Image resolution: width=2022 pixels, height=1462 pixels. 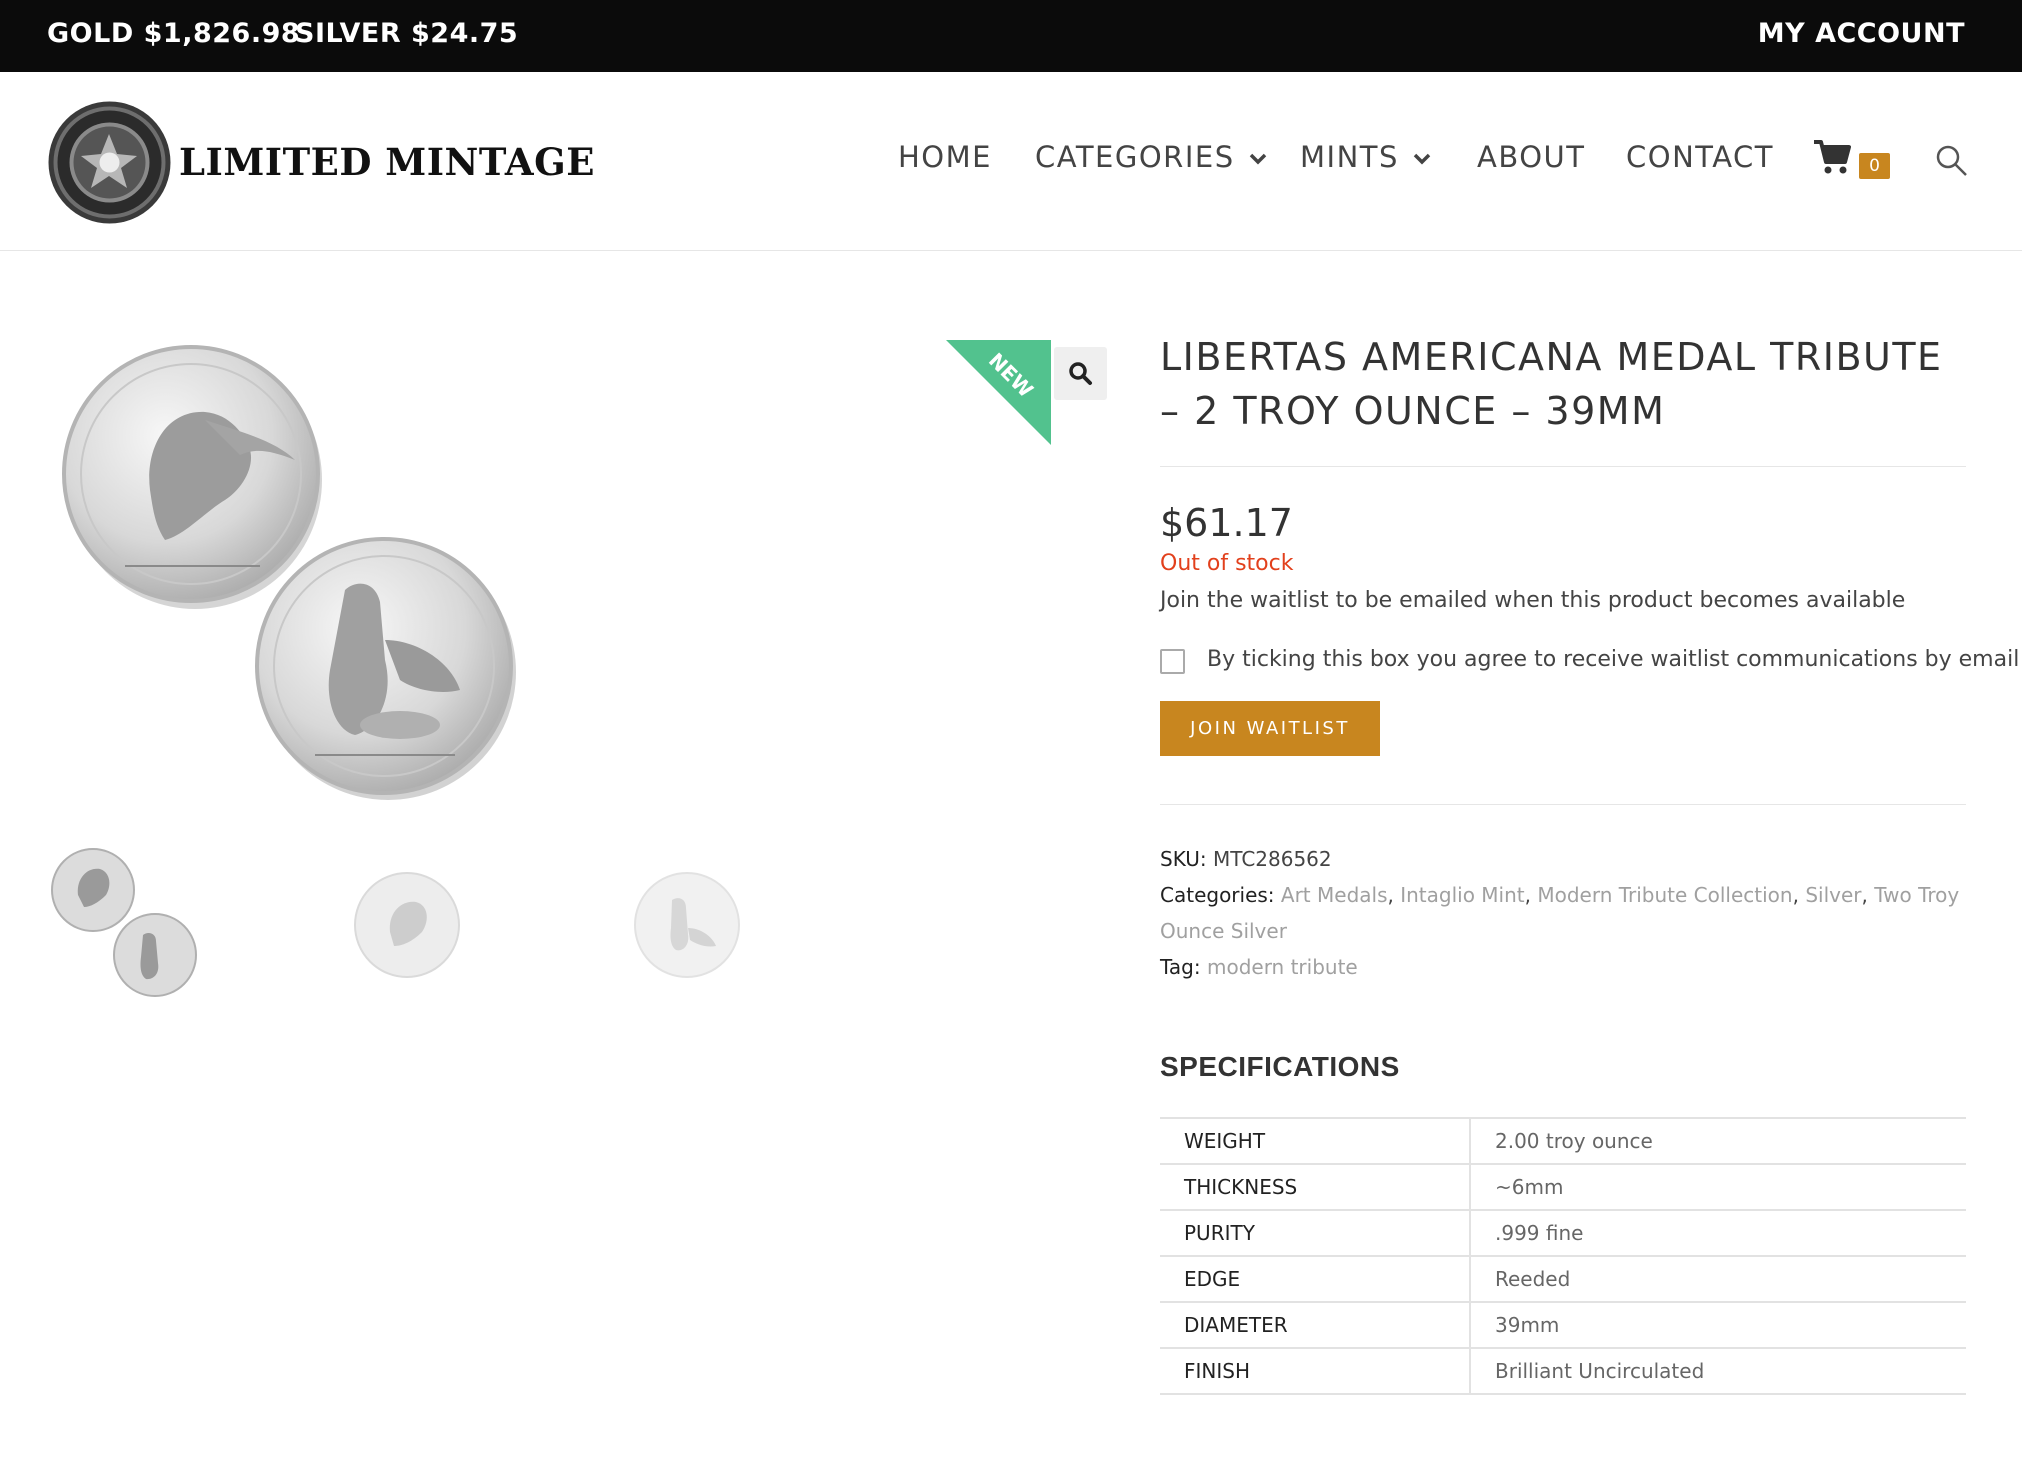 What do you see at coordinates (1270, 728) in the screenshot?
I see `join-waitlist-button: JOIN WAITLIST` at bounding box center [1270, 728].